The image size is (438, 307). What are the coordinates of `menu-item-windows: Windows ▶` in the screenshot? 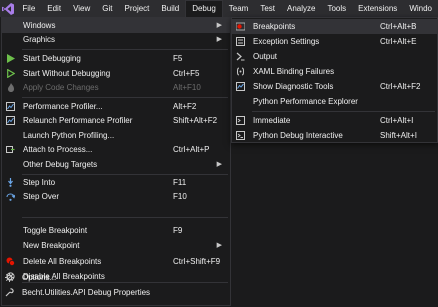 It's located at (116, 25).